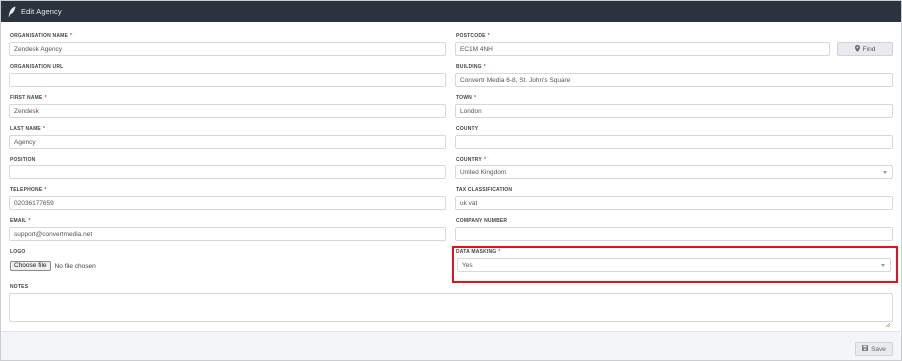  Describe the element at coordinates (41, 36) in the screenshot. I see `organisation-name-label: ORGANISATION NAME *` at that location.